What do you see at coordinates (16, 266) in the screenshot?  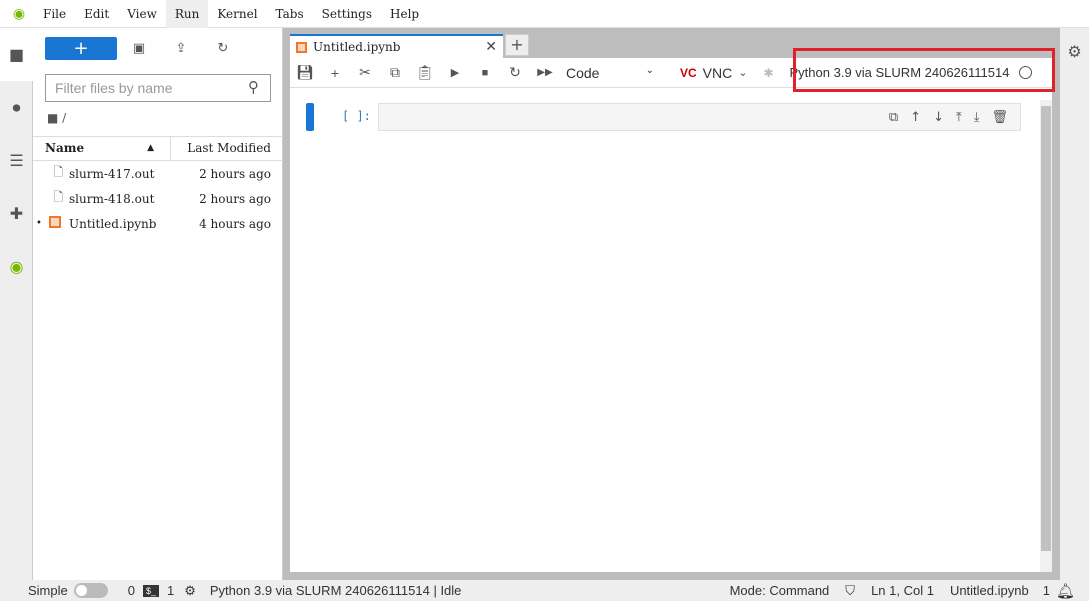 I see `nvidia-icon: ◉` at bounding box center [16, 266].